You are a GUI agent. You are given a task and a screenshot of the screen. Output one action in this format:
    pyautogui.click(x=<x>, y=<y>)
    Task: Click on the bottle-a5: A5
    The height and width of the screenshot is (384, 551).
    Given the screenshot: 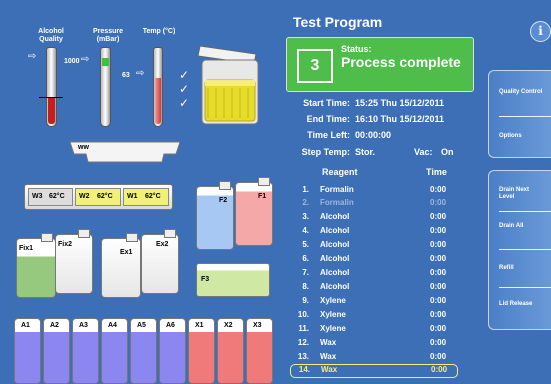 What is the action you would take?
    pyautogui.click(x=143, y=351)
    